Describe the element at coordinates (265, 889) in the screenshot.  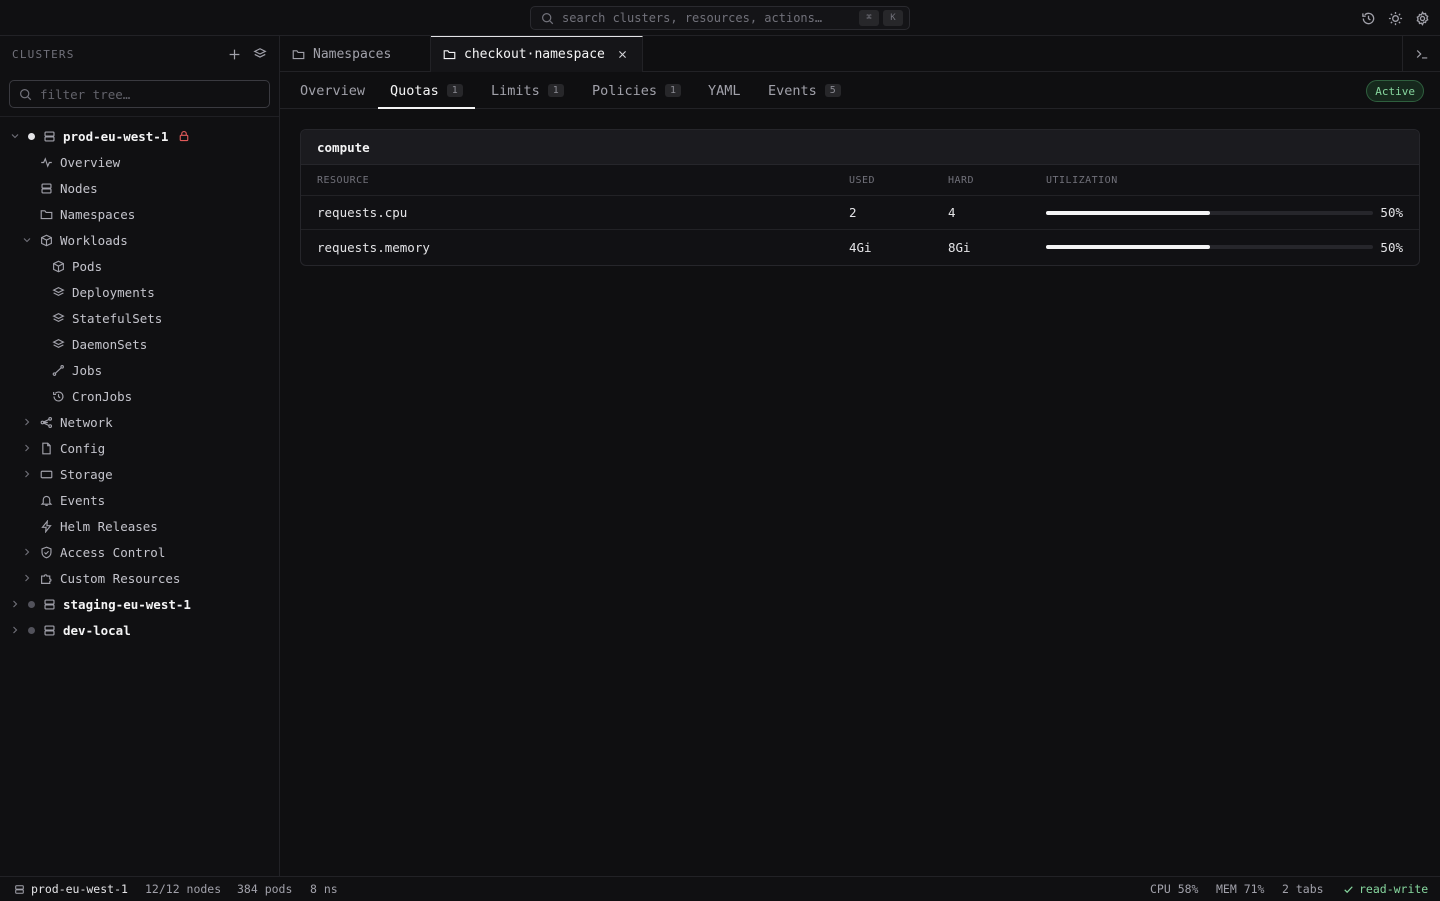
I see `statusbar-pods: 384 pods` at that location.